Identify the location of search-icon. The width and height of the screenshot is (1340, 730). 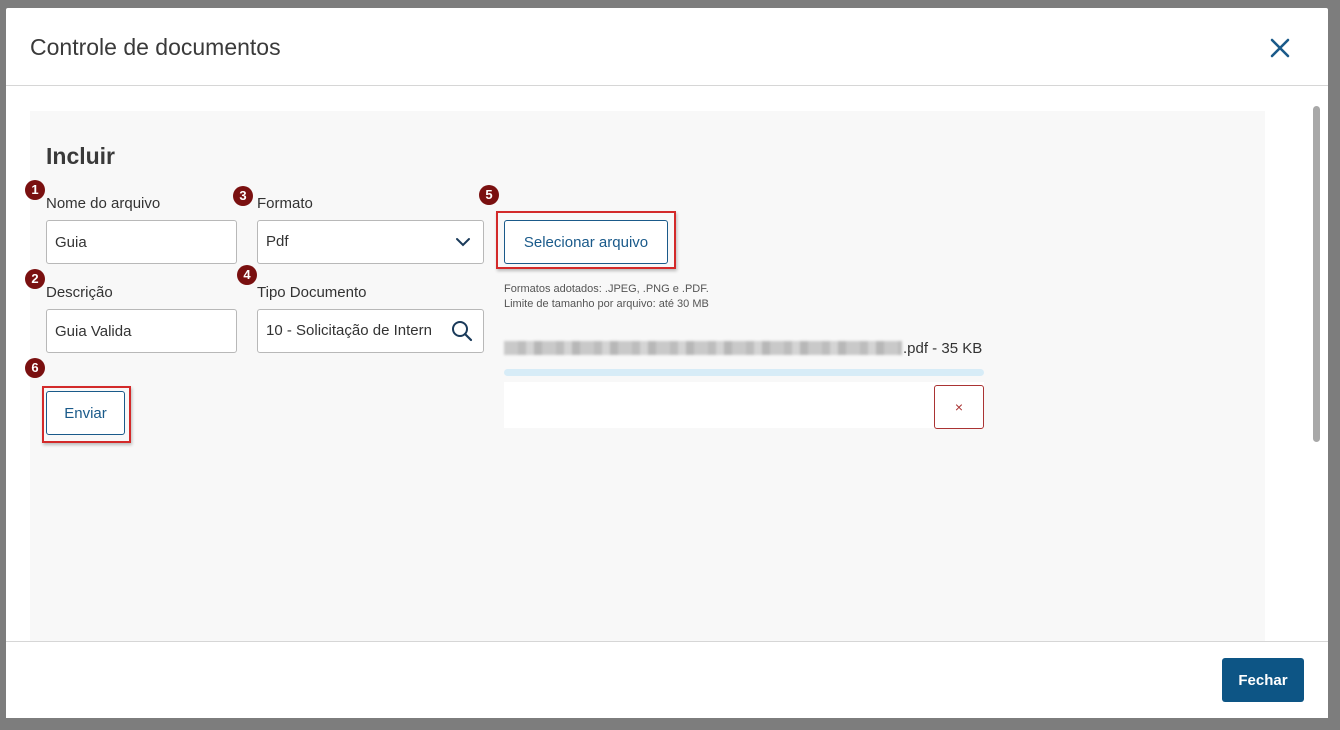
(462, 331).